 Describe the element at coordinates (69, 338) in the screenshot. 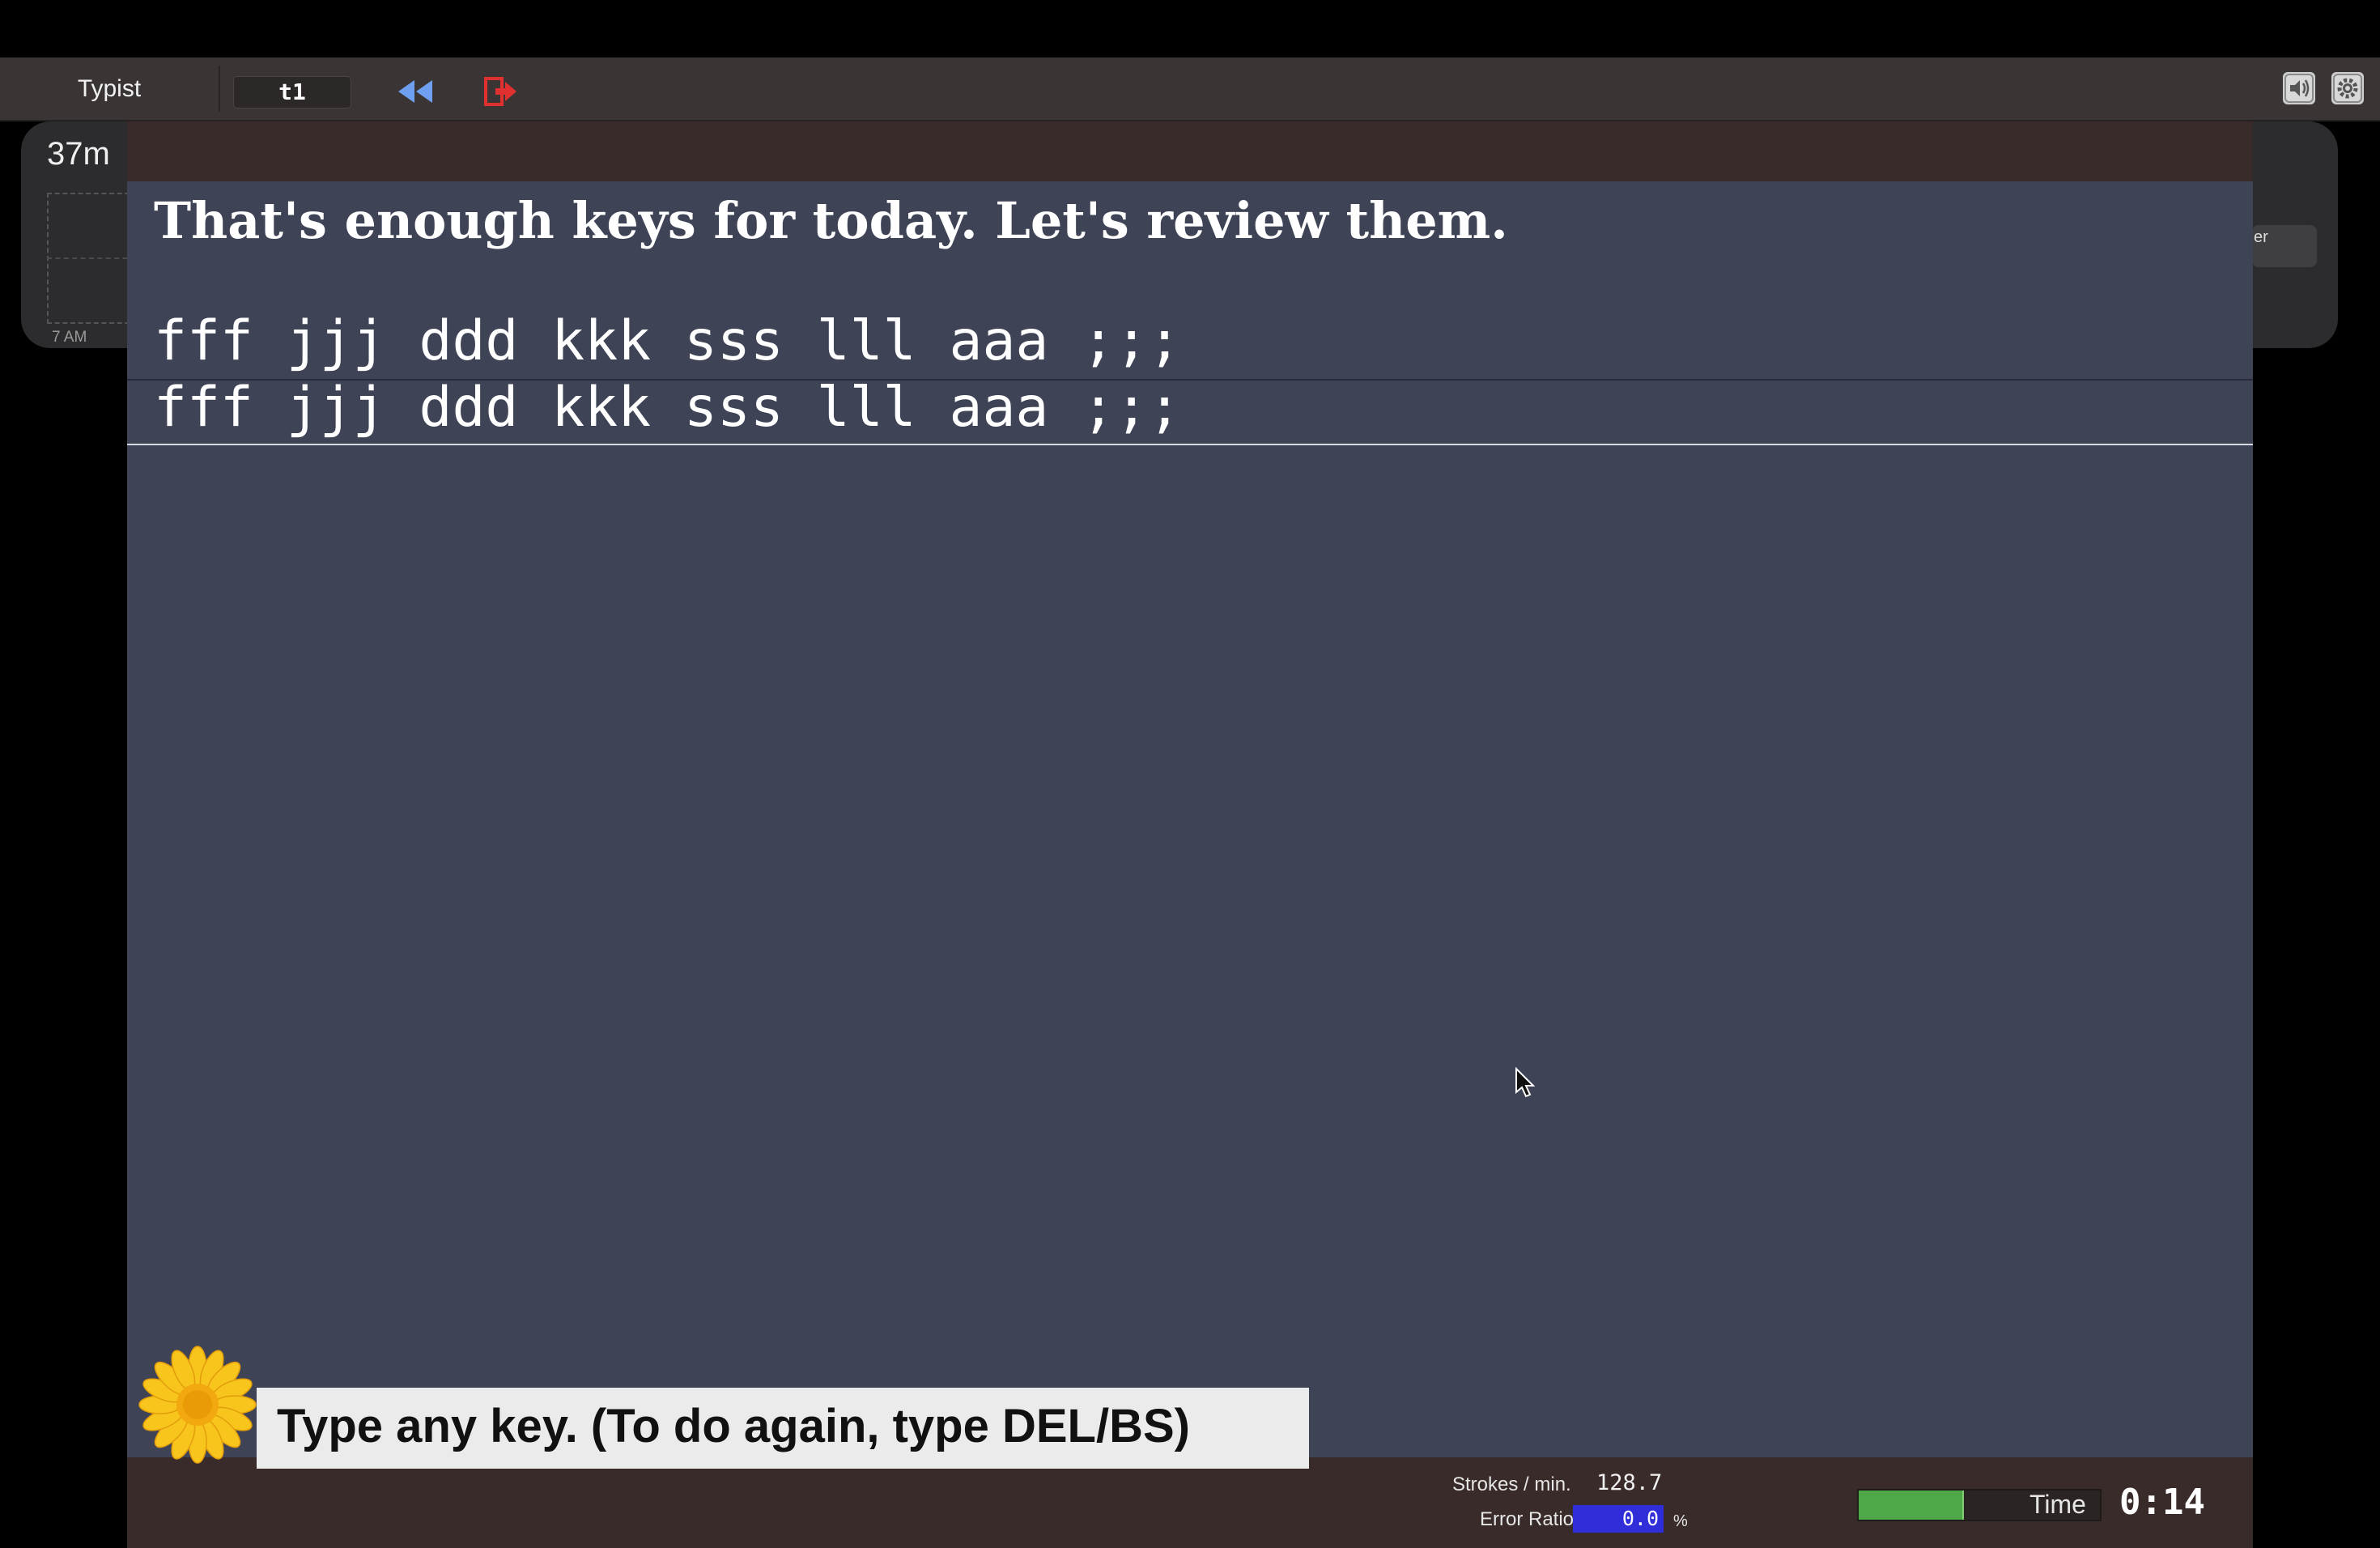

I see `widget-hour-label: 7 AM` at that location.